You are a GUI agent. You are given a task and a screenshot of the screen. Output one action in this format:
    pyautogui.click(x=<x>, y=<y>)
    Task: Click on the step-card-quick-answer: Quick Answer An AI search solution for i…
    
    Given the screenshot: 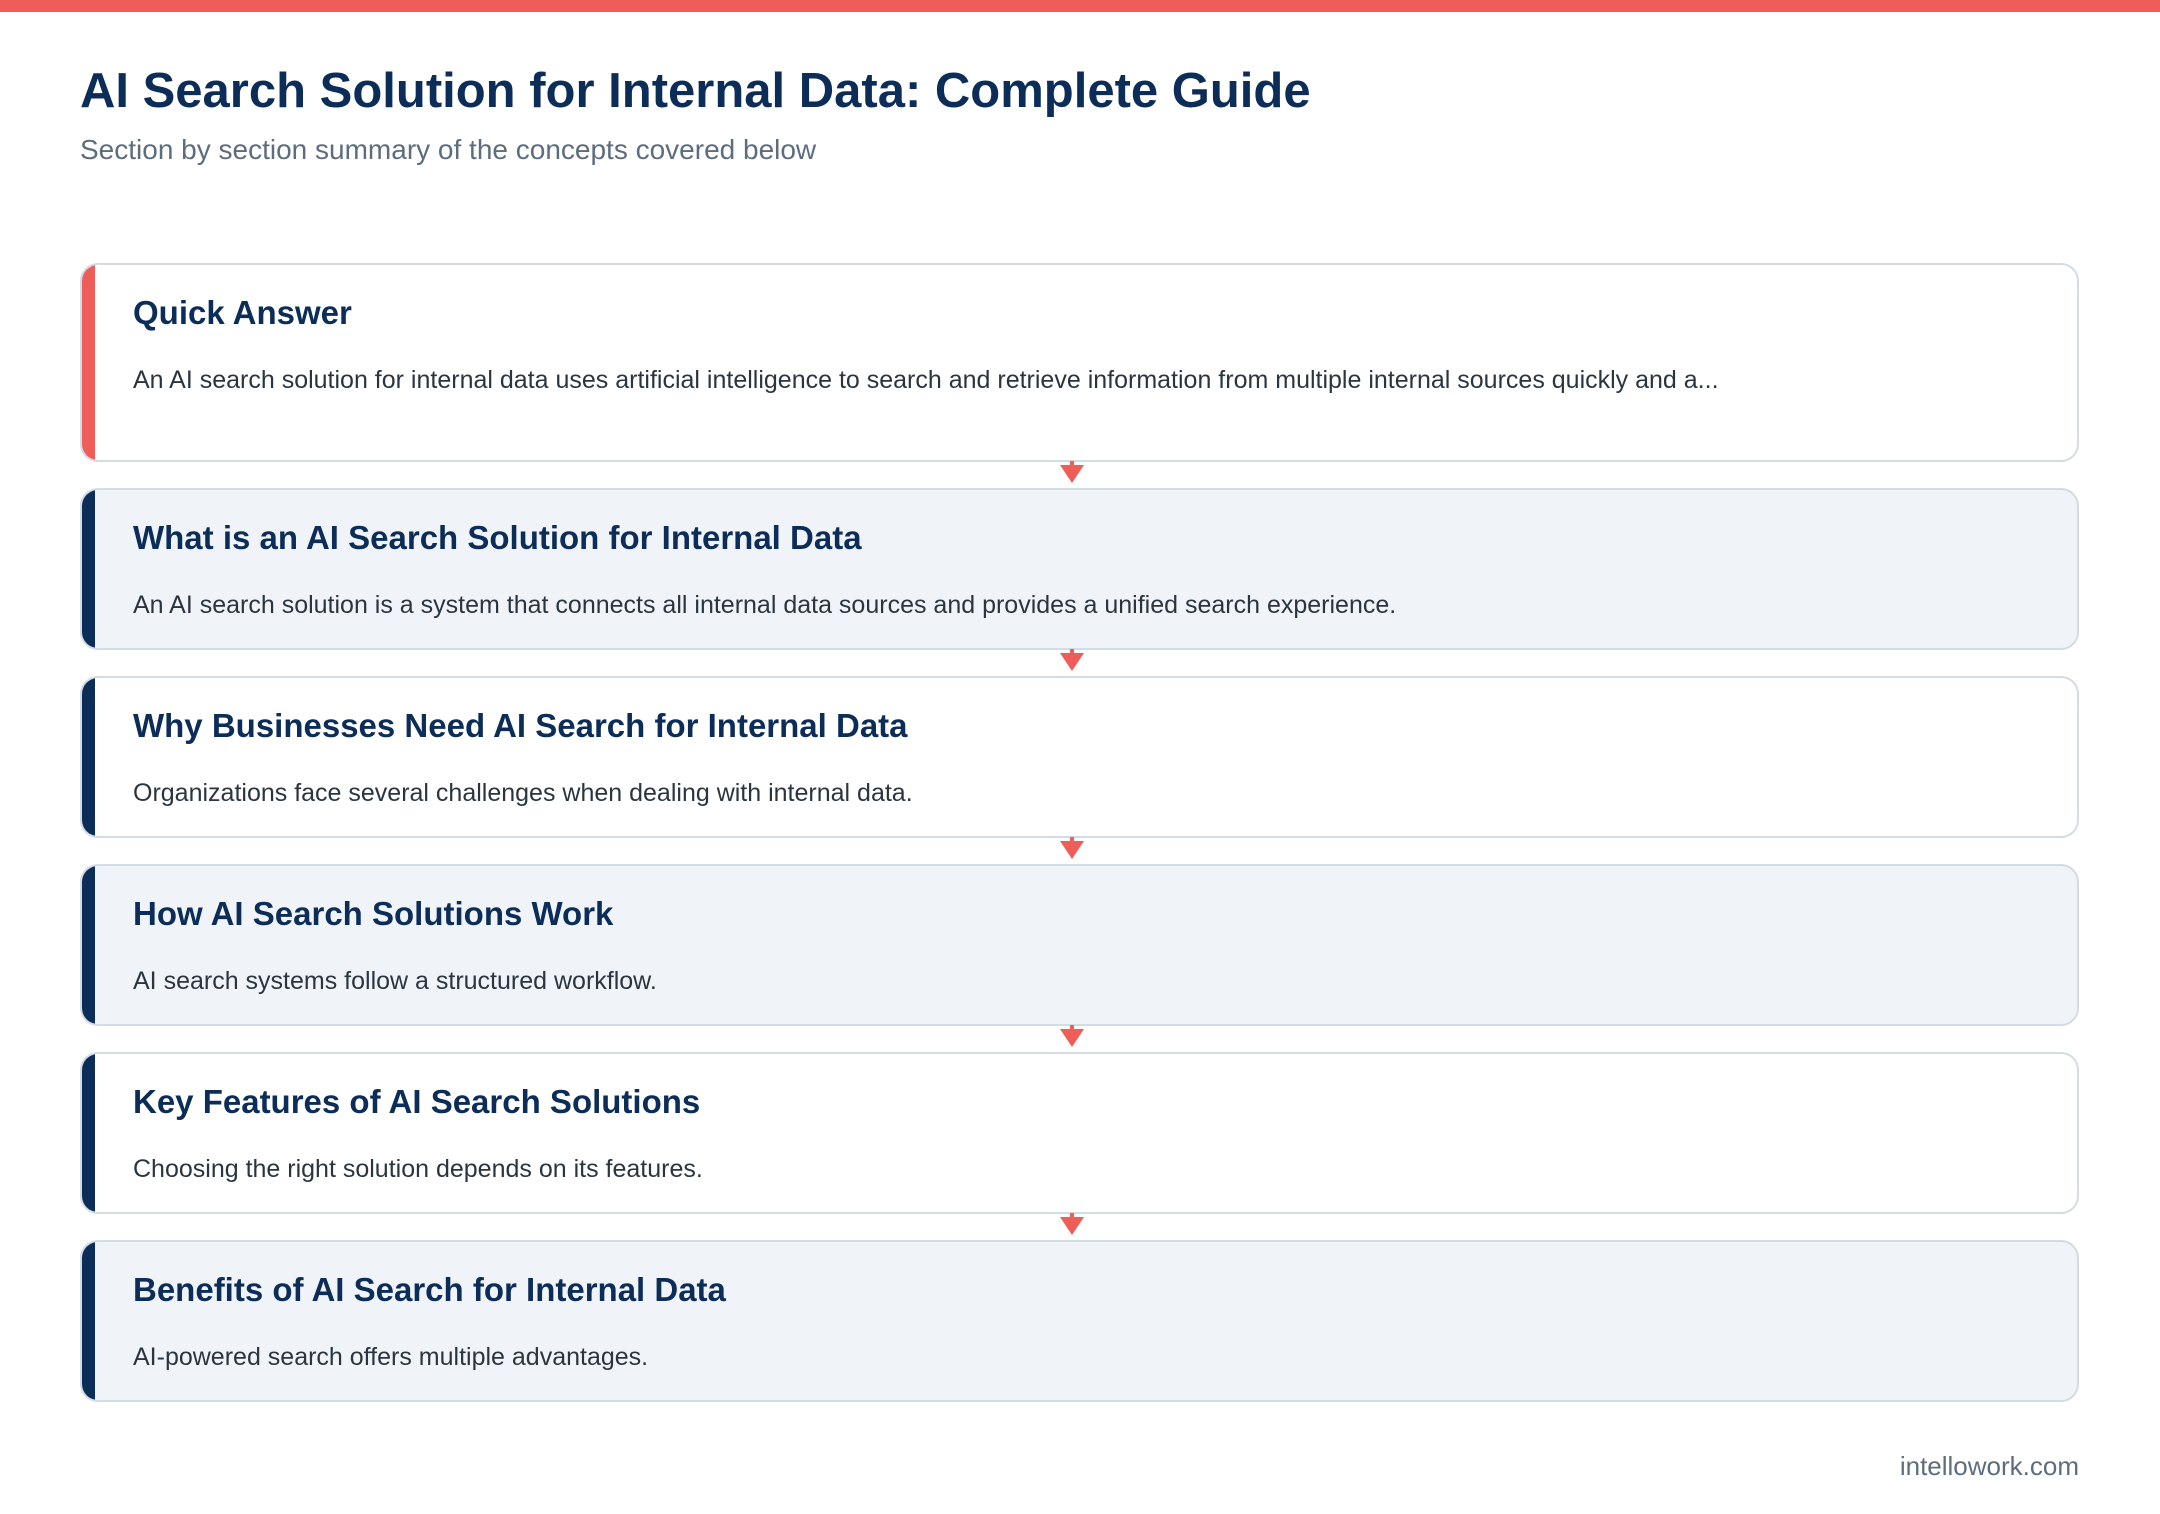 What is the action you would take?
    pyautogui.click(x=1079, y=362)
    